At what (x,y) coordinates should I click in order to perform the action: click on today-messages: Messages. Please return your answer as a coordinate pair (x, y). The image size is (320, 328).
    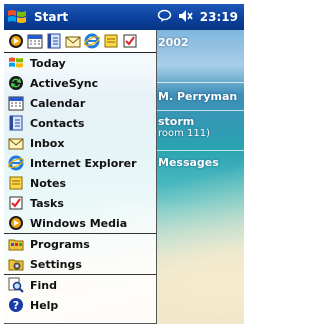
    Looking at the image, I should click on (199, 162).